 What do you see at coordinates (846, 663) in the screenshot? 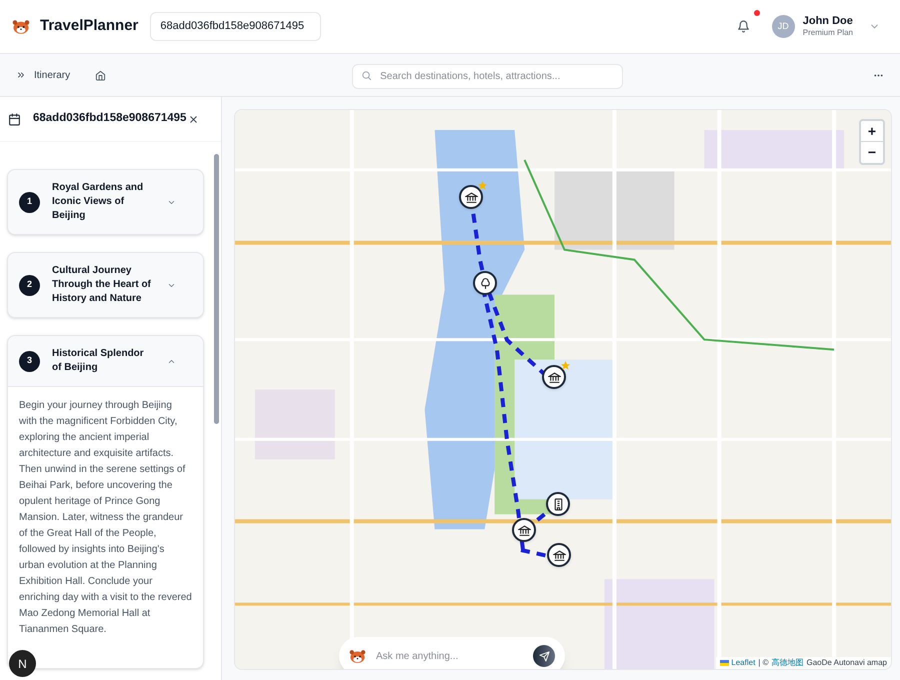
I see `attribution-text: GaoDe Autonavi amap` at bounding box center [846, 663].